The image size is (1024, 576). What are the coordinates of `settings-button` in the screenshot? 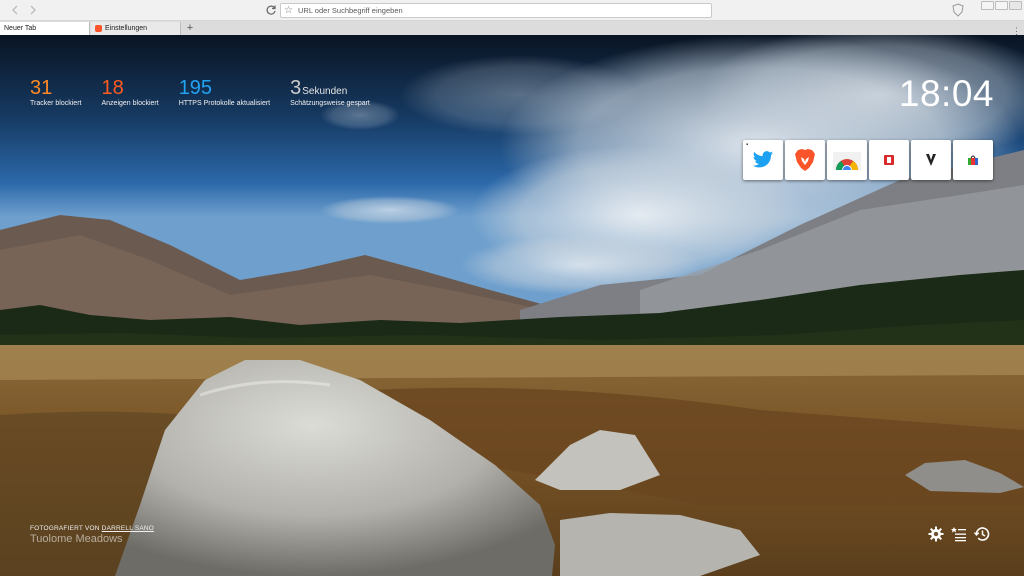 It's located at (936, 534).